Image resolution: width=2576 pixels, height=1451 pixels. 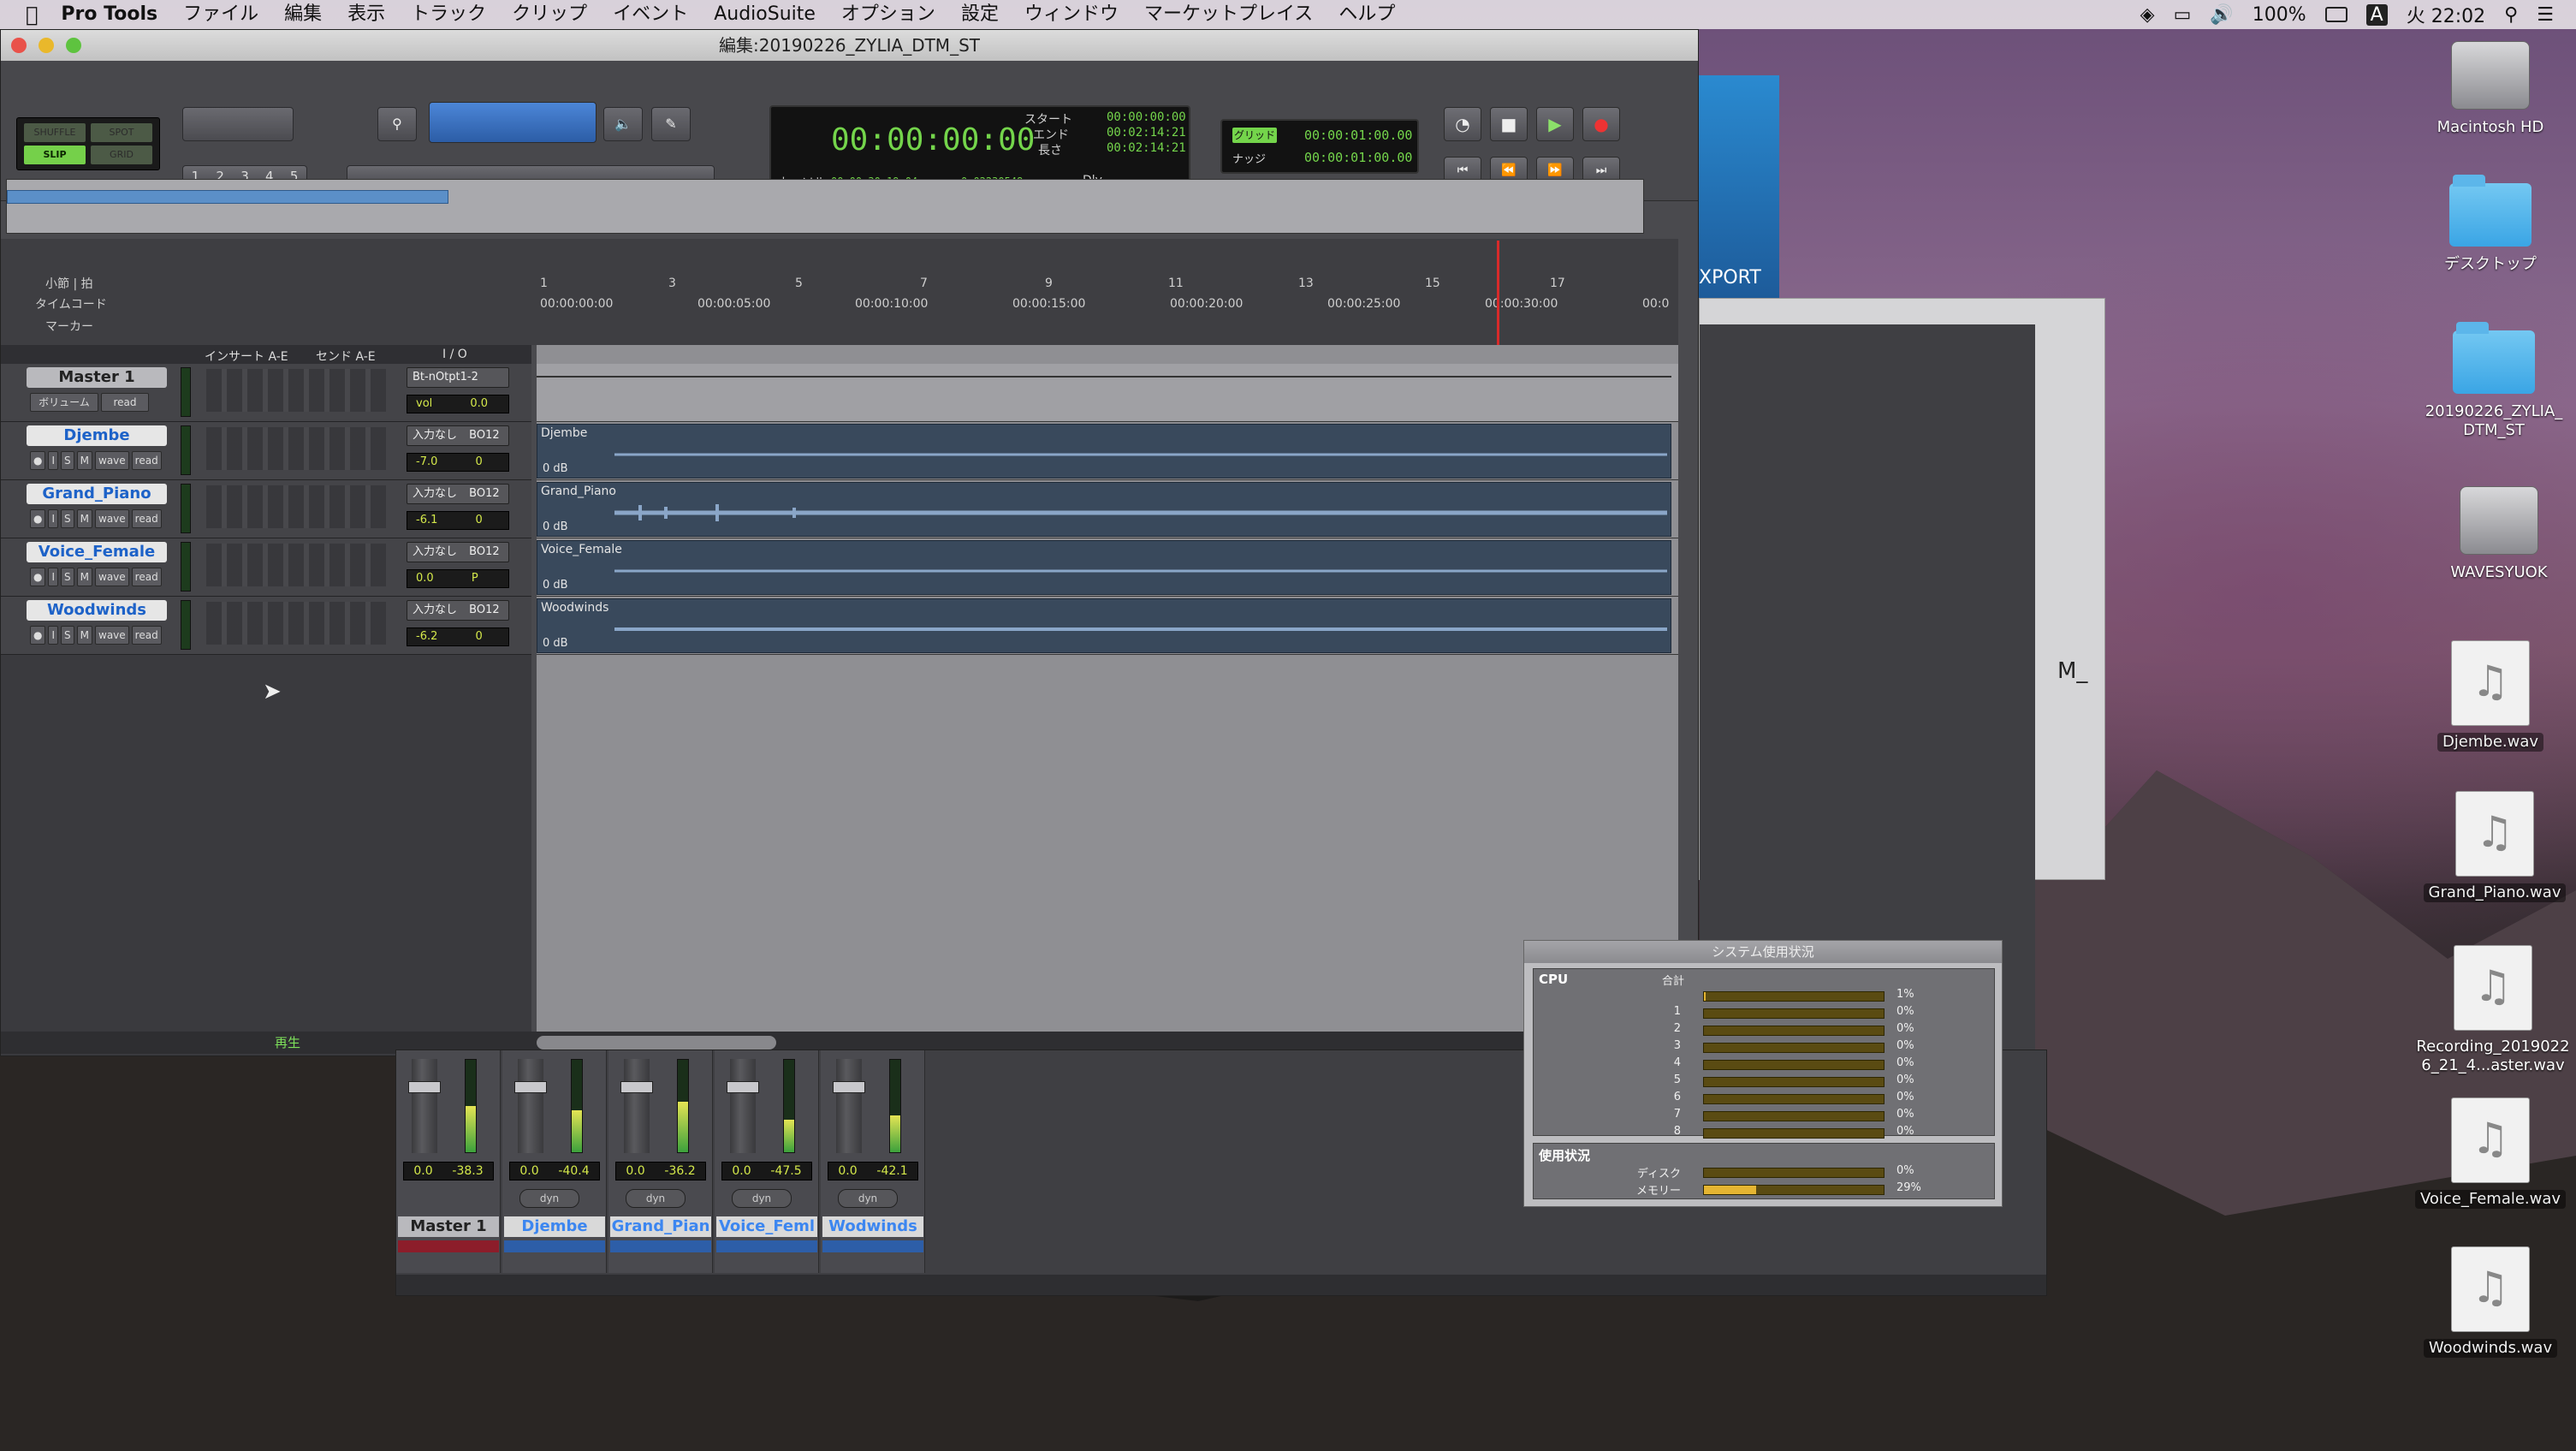 I want to click on desktop-icon-wavesyuok: WAVESYUOK, so click(x=2499, y=534).